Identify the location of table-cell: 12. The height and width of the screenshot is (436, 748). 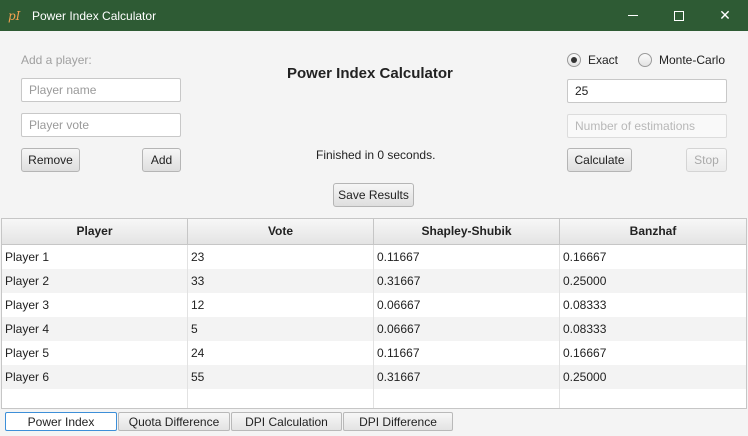
(281, 305).